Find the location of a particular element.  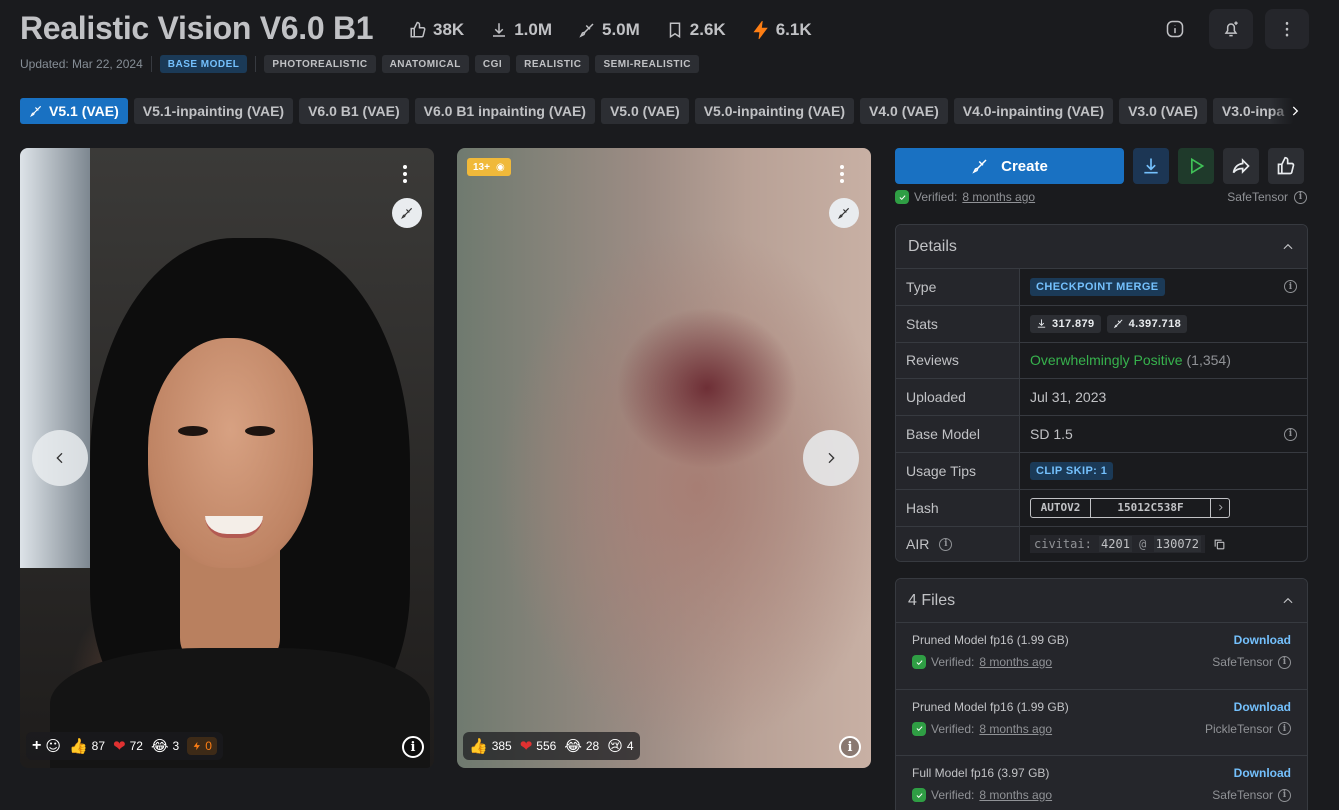

reaction-laugh: 😂 28 is located at coordinates (581, 746).